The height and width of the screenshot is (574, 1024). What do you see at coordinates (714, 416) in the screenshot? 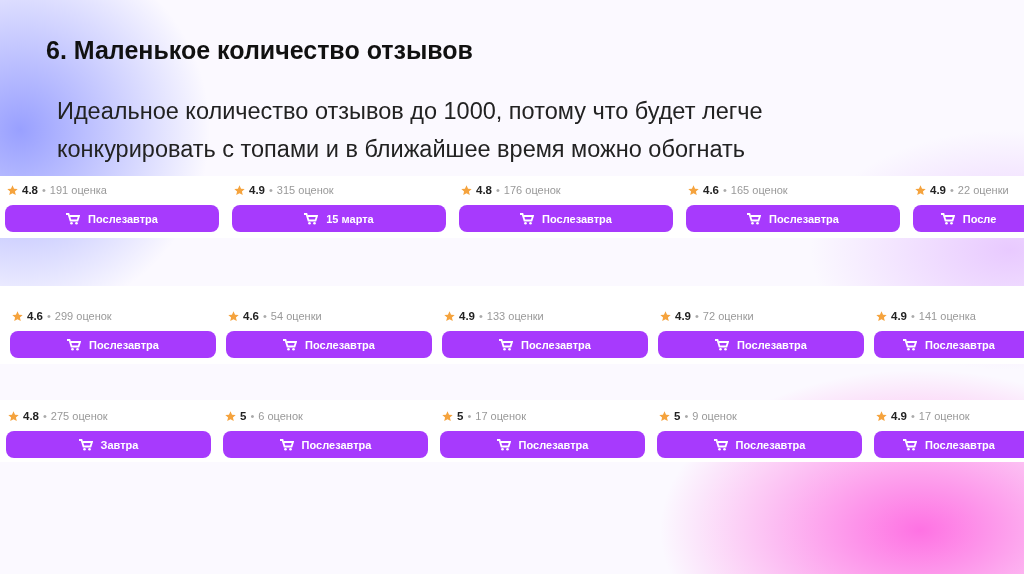
I see `review-count: 9 оценок` at bounding box center [714, 416].